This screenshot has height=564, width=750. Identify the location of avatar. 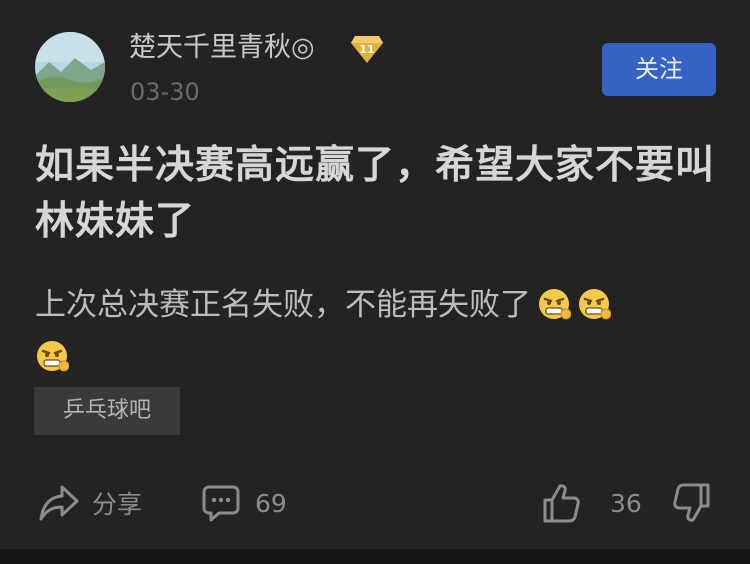
(70, 67).